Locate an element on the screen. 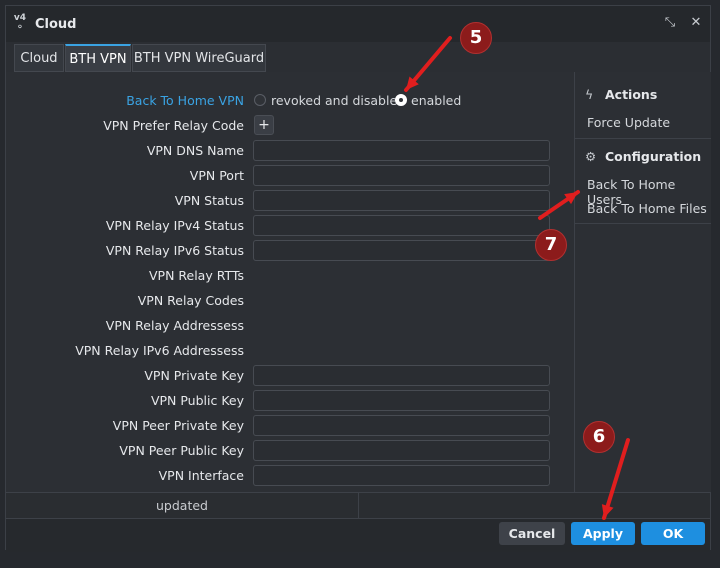  annotation-badge-6: 6 is located at coordinates (599, 437).